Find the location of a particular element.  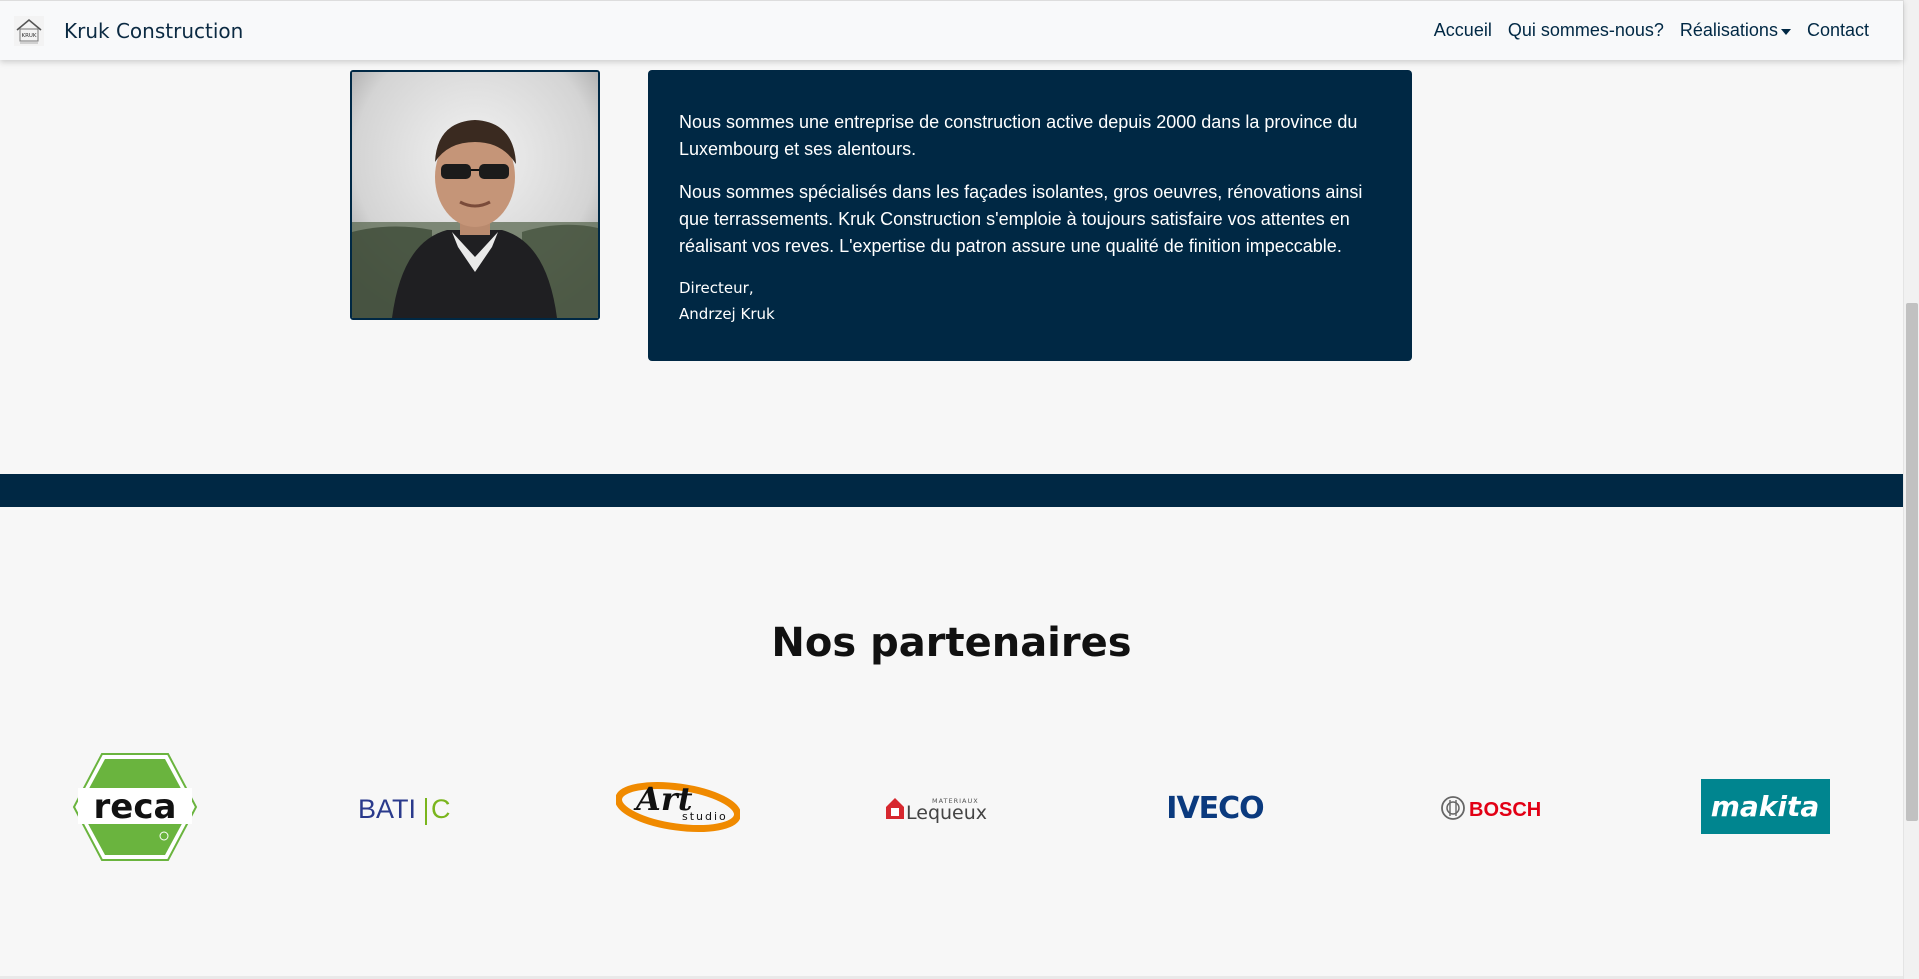

partner-logo-iveco: IVECO is located at coordinates (1215, 808).